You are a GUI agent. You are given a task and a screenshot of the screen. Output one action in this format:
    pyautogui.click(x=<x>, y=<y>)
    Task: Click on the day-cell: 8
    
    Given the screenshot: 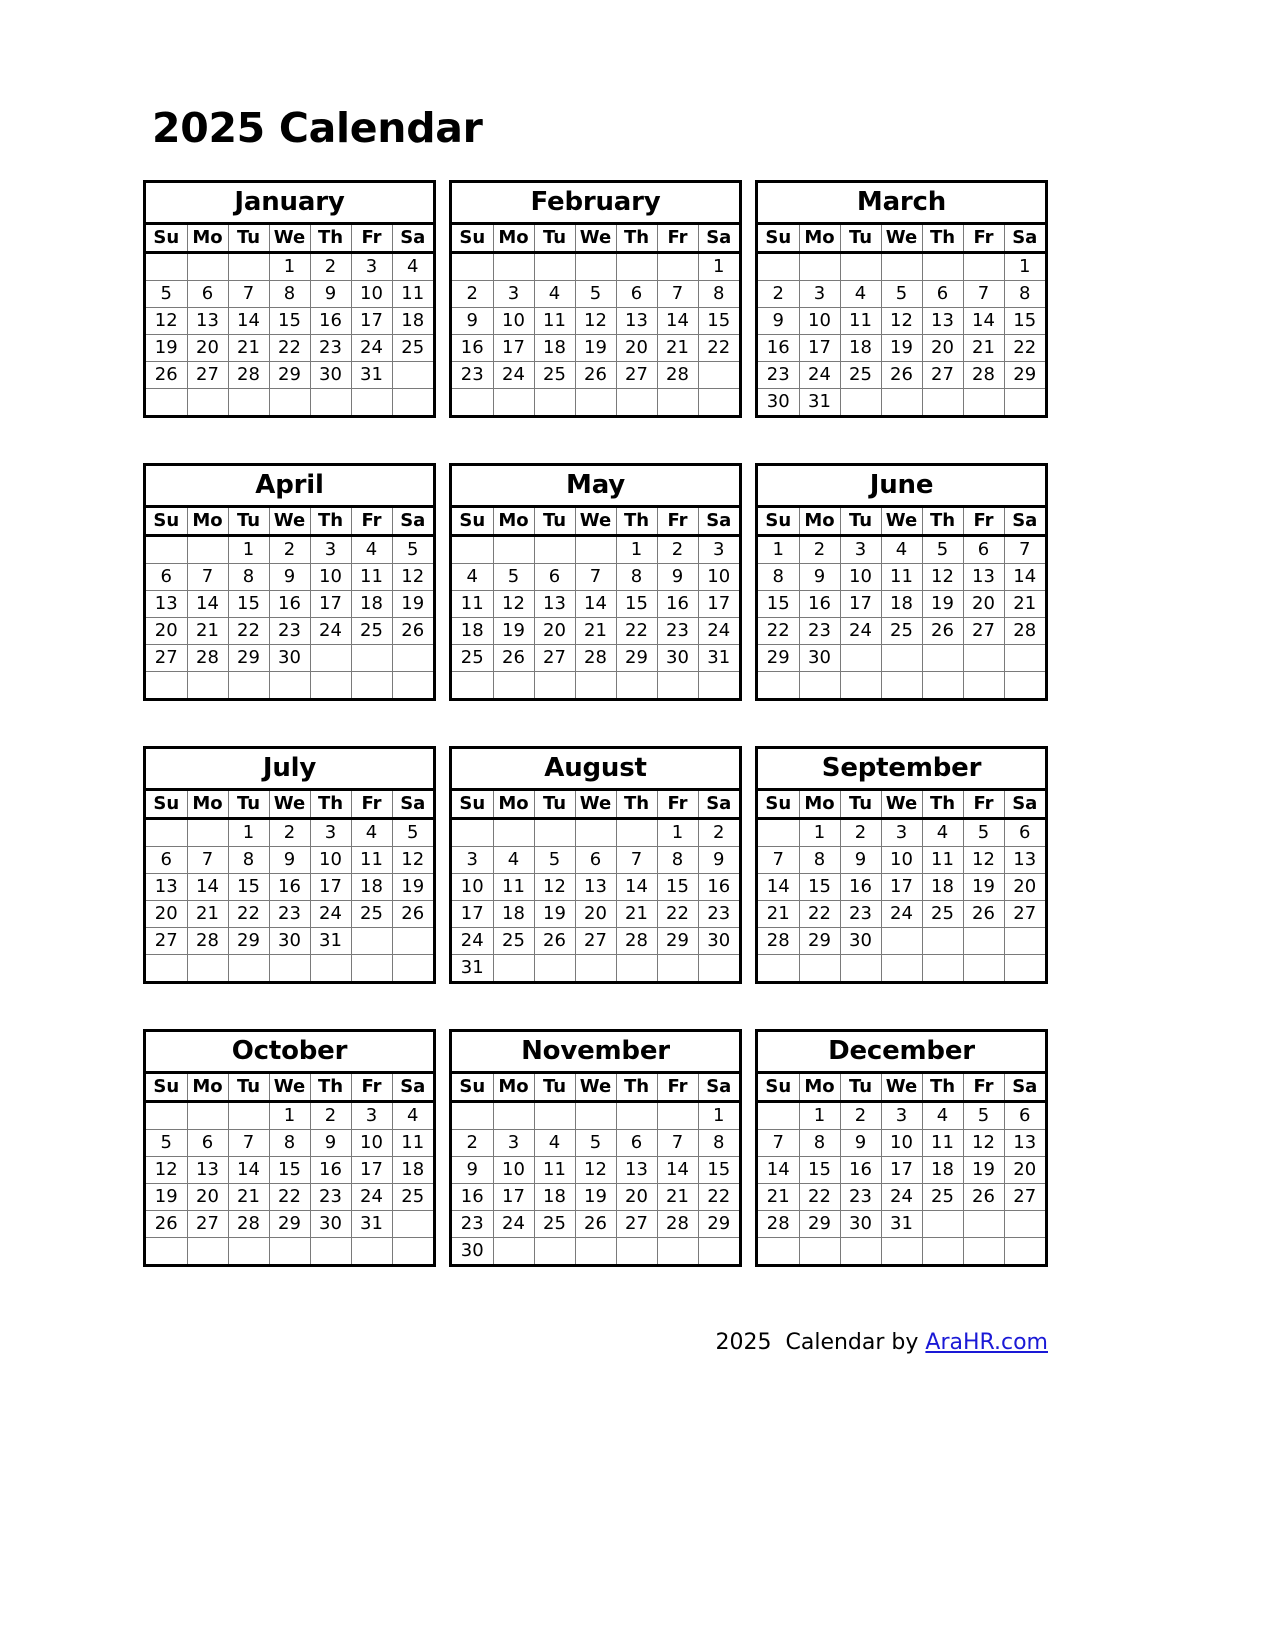 What is the action you would take?
    pyautogui.click(x=819, y=860)
    